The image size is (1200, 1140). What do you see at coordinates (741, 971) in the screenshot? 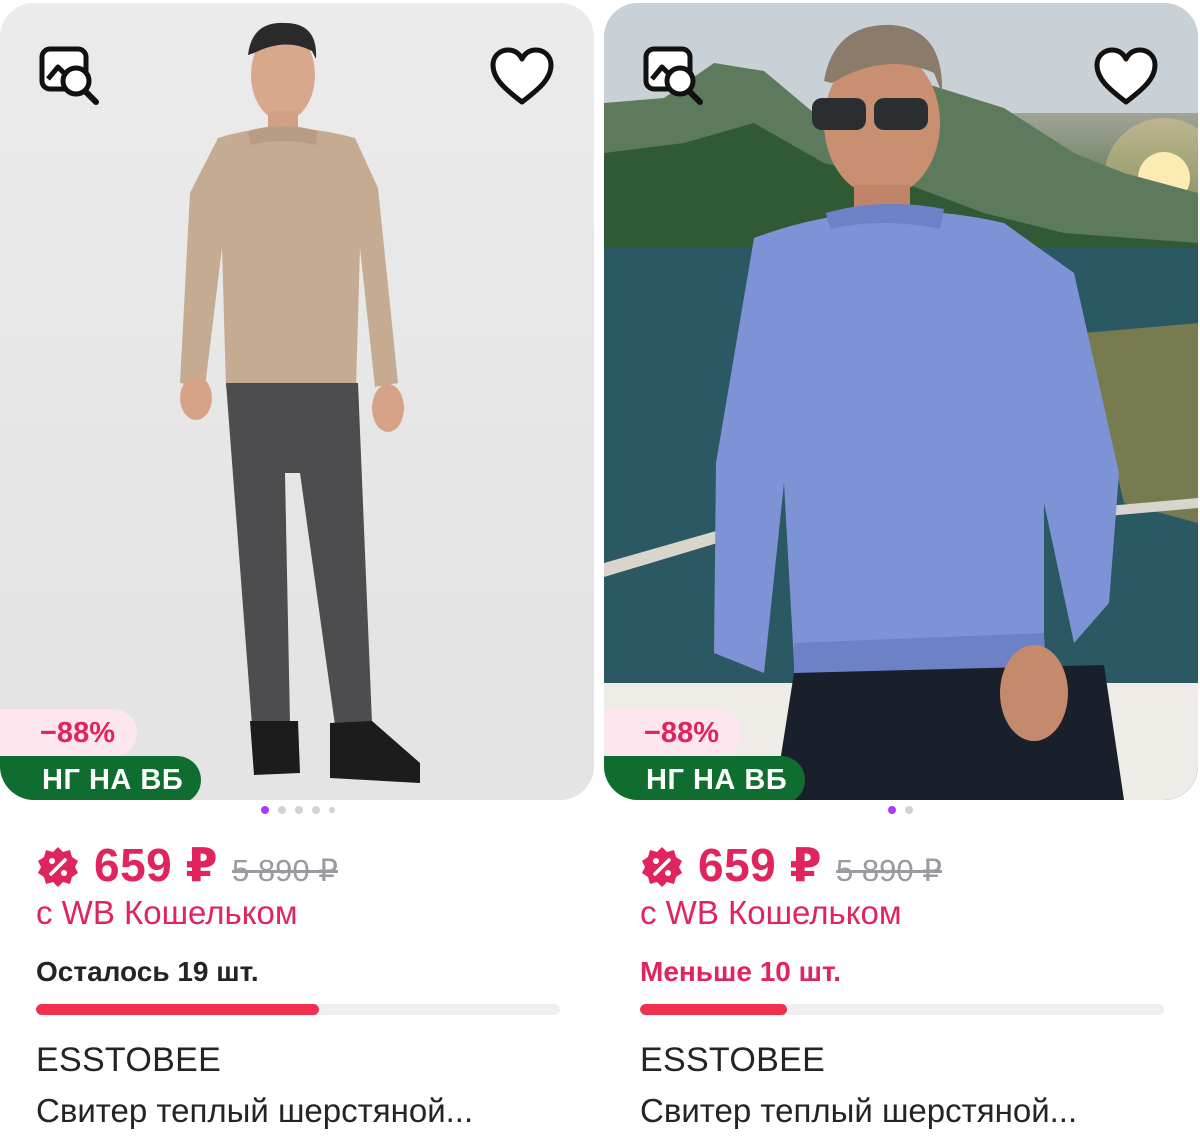
I see `stock-status: Меньше 10 шт.` at bounding box center [741, 971].